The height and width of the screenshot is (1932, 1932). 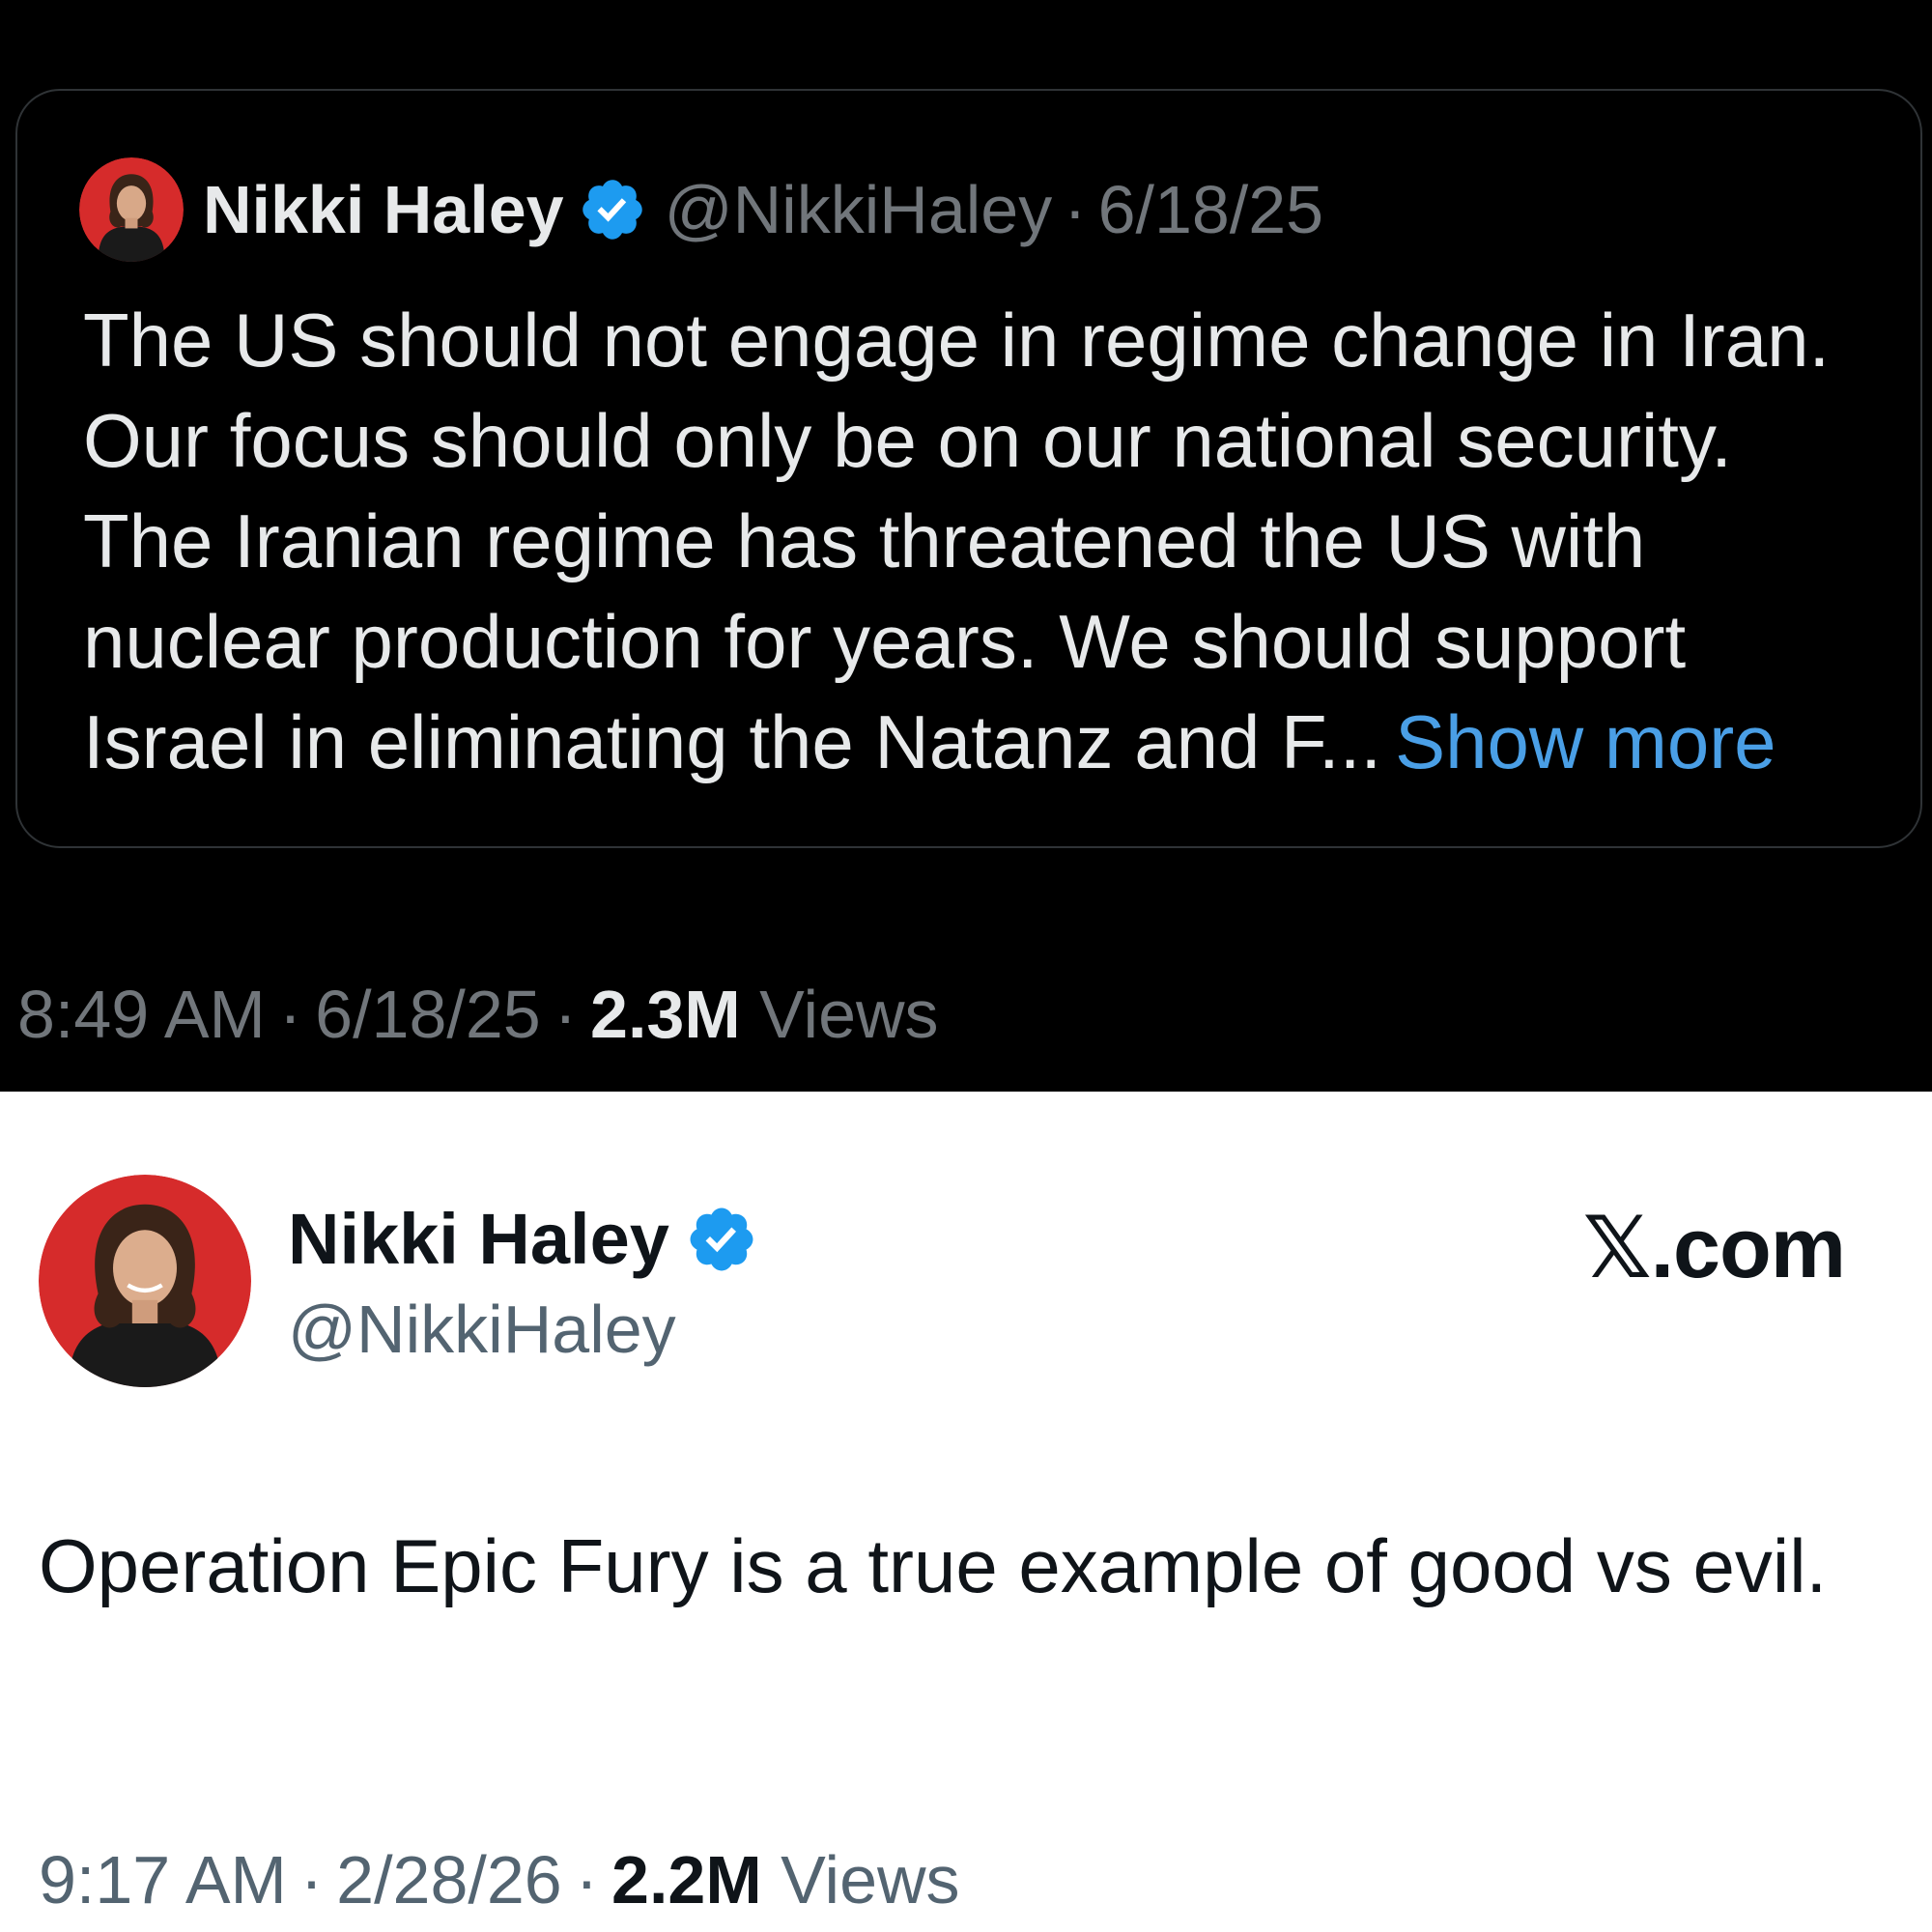 I want to click on post-author-handle: @NikkiHaley, so click(x=482, y=1329).